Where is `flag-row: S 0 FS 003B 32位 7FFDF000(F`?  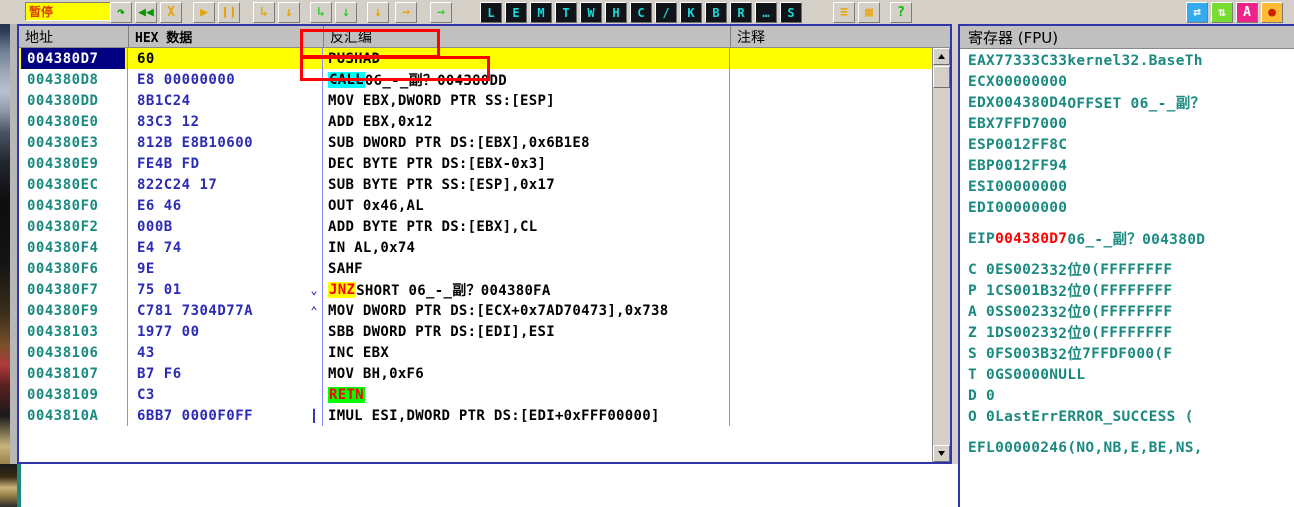
flag-row: S 0 FS 003B 32位 7FFDF000(F is located at coordinates (1131, 353).